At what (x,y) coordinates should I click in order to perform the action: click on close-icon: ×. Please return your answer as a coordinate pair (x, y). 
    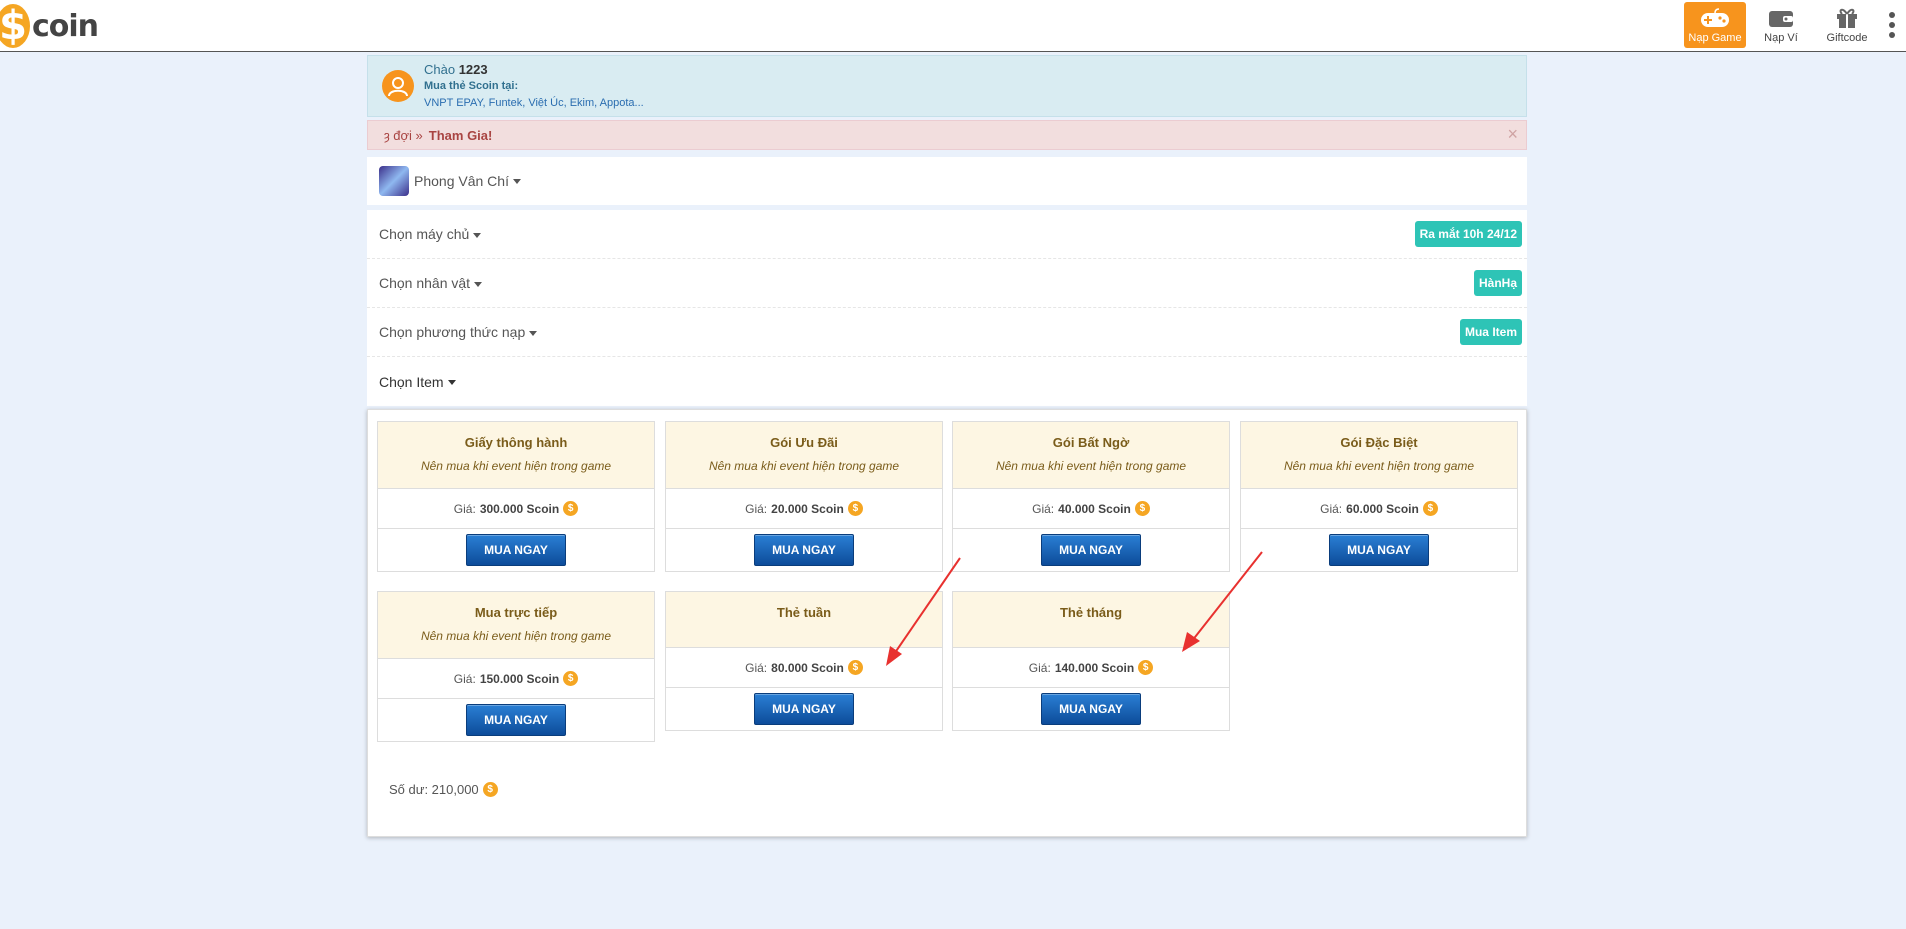
    Looking at the image, I should click on (1512, 134).